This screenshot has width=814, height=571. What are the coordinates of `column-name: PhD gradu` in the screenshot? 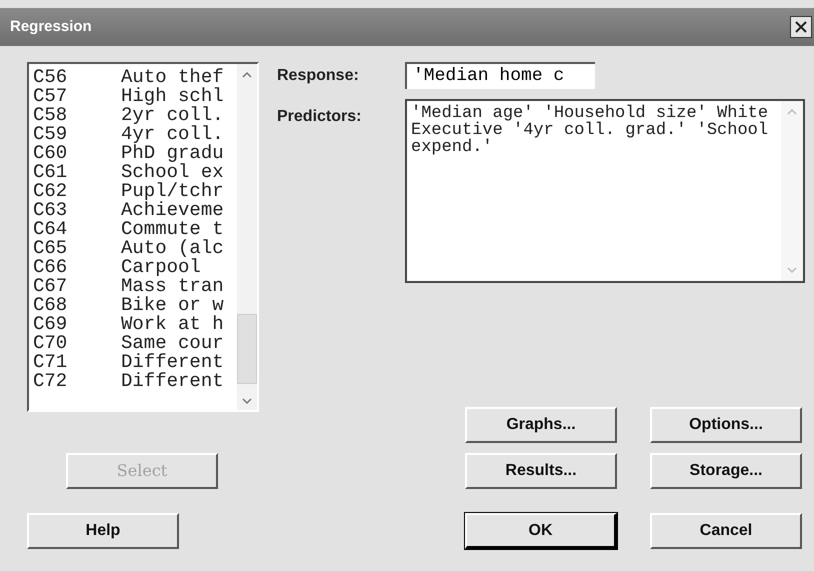 It's located at (172, 153).